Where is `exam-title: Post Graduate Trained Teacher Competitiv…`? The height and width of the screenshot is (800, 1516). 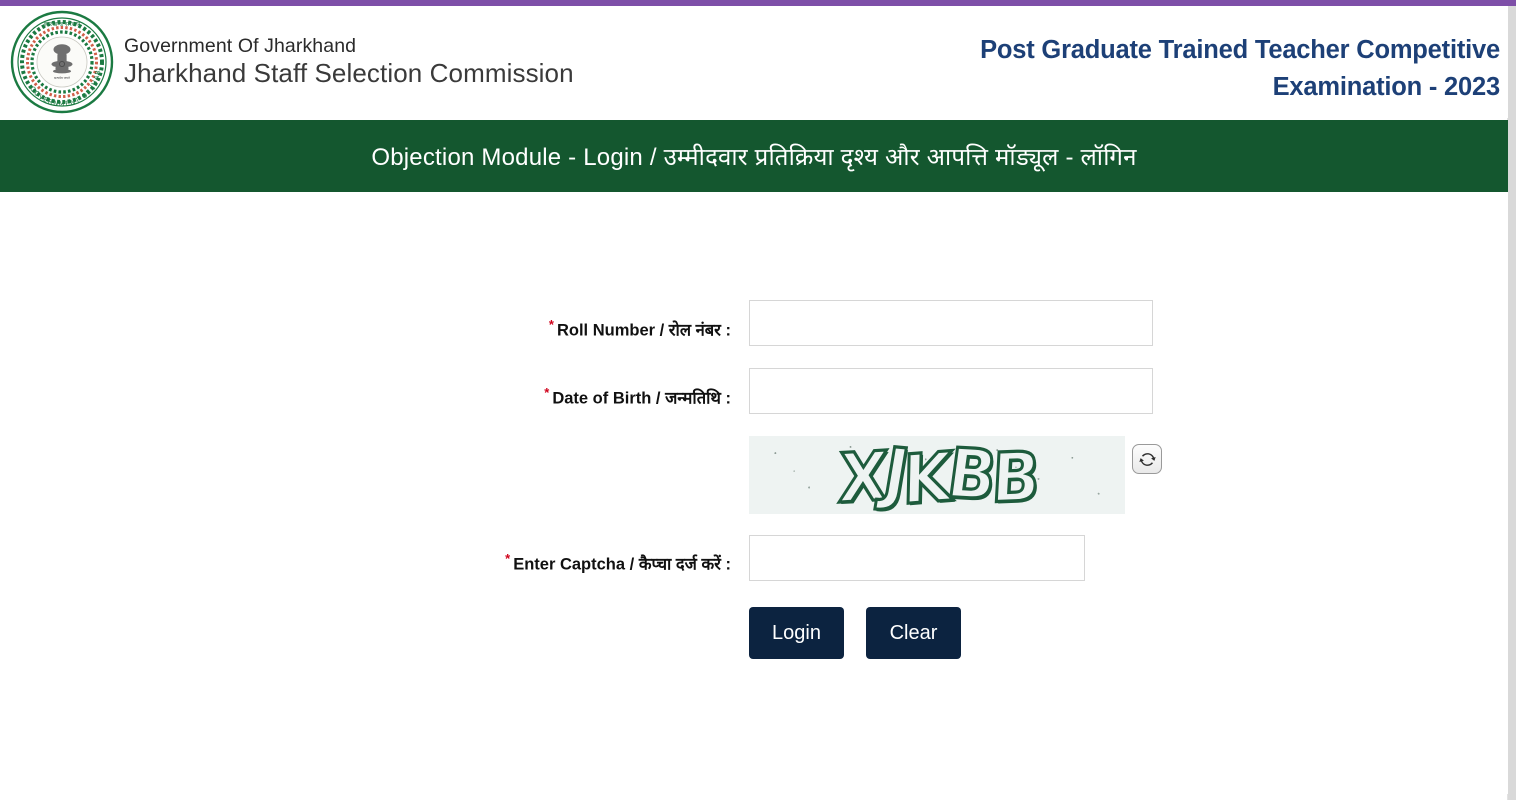
exam-title: Post Graduate Trained Teacher Competitiv… is located at coordinates (1240, 69).